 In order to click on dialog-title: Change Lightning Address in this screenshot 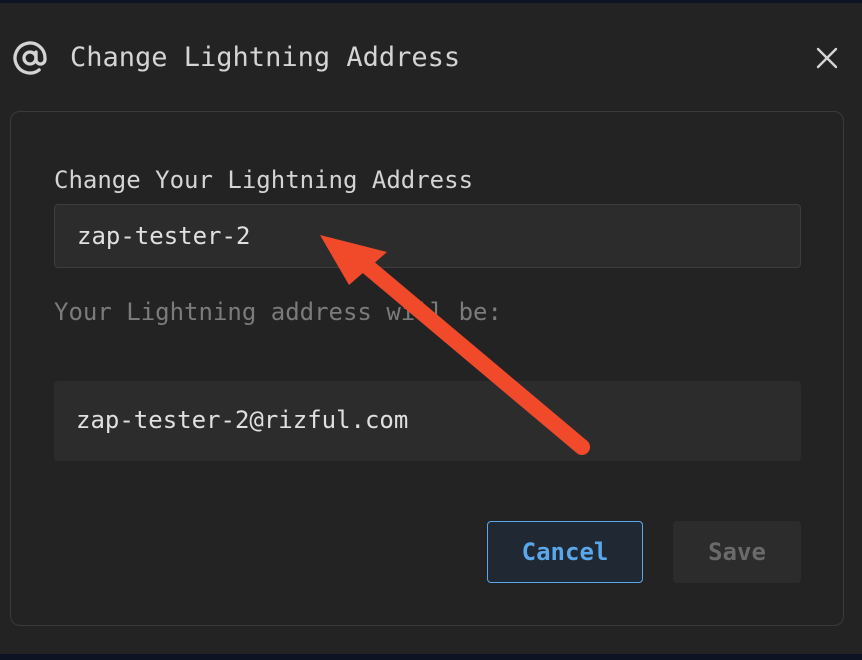, I will do `click(265, 57)`.